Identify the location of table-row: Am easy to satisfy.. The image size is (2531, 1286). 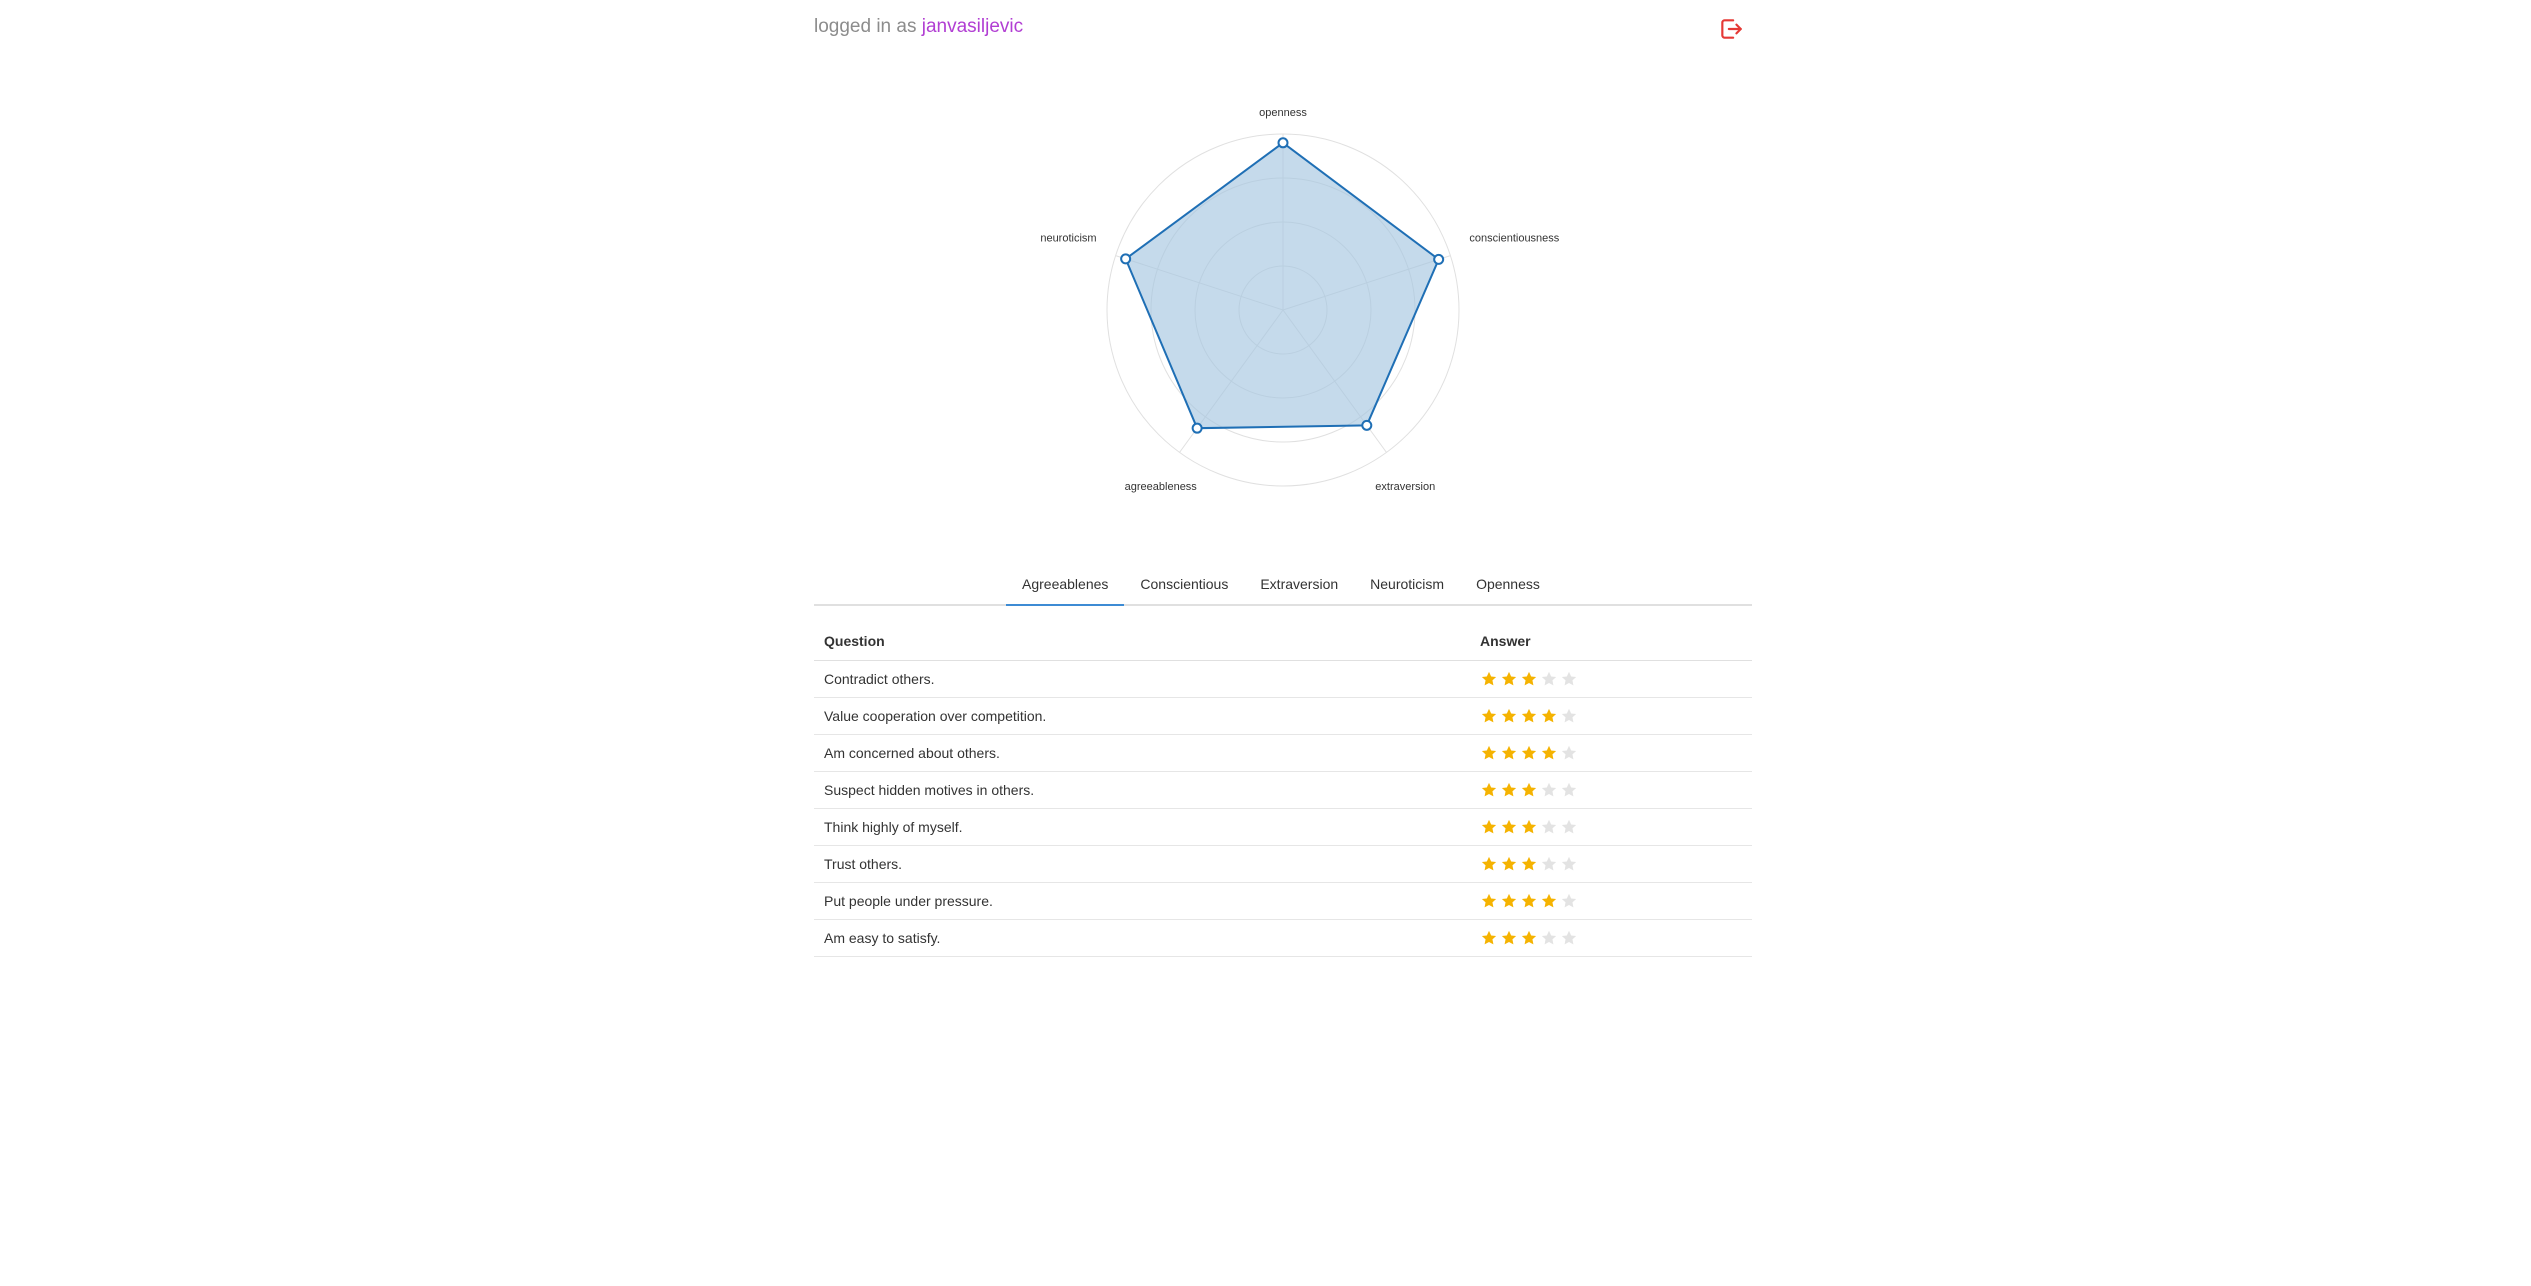
(1283, 938).